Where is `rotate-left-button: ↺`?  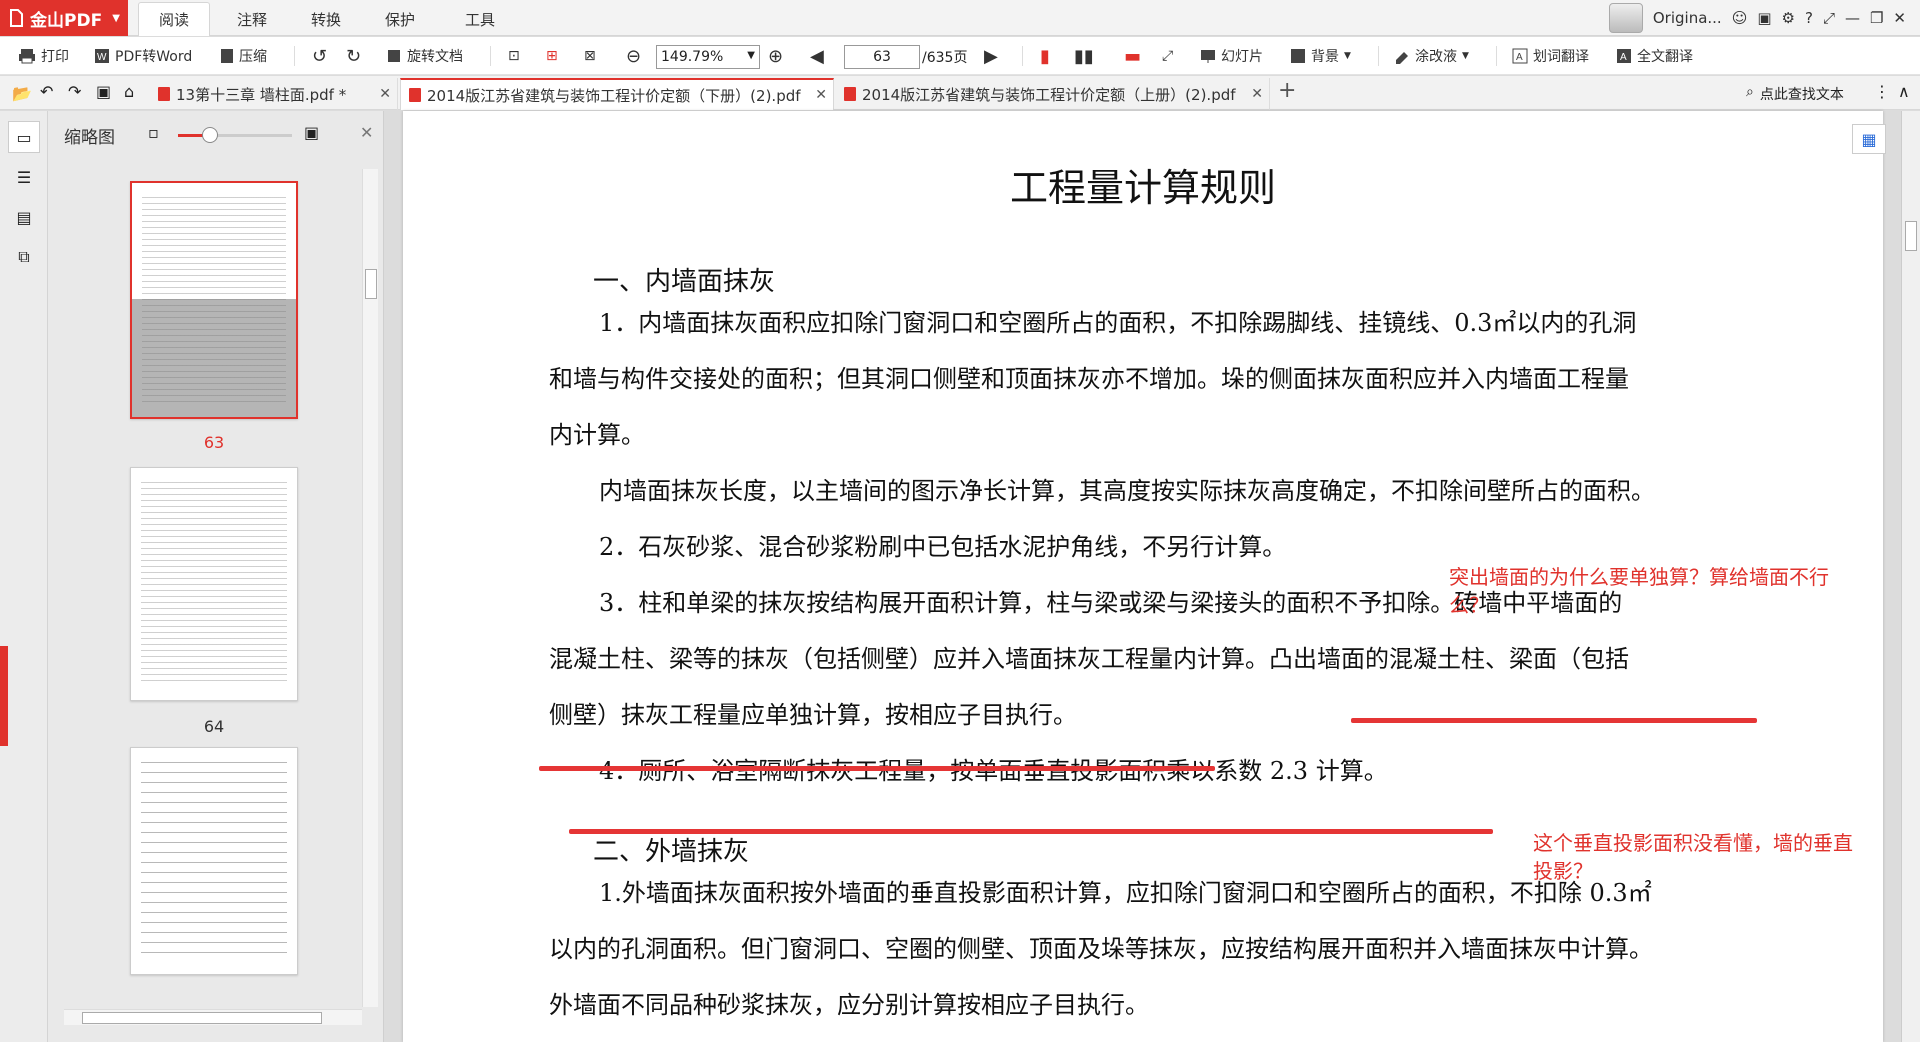
rotate-left-button: ↺ is located at coordinates (319, 56).